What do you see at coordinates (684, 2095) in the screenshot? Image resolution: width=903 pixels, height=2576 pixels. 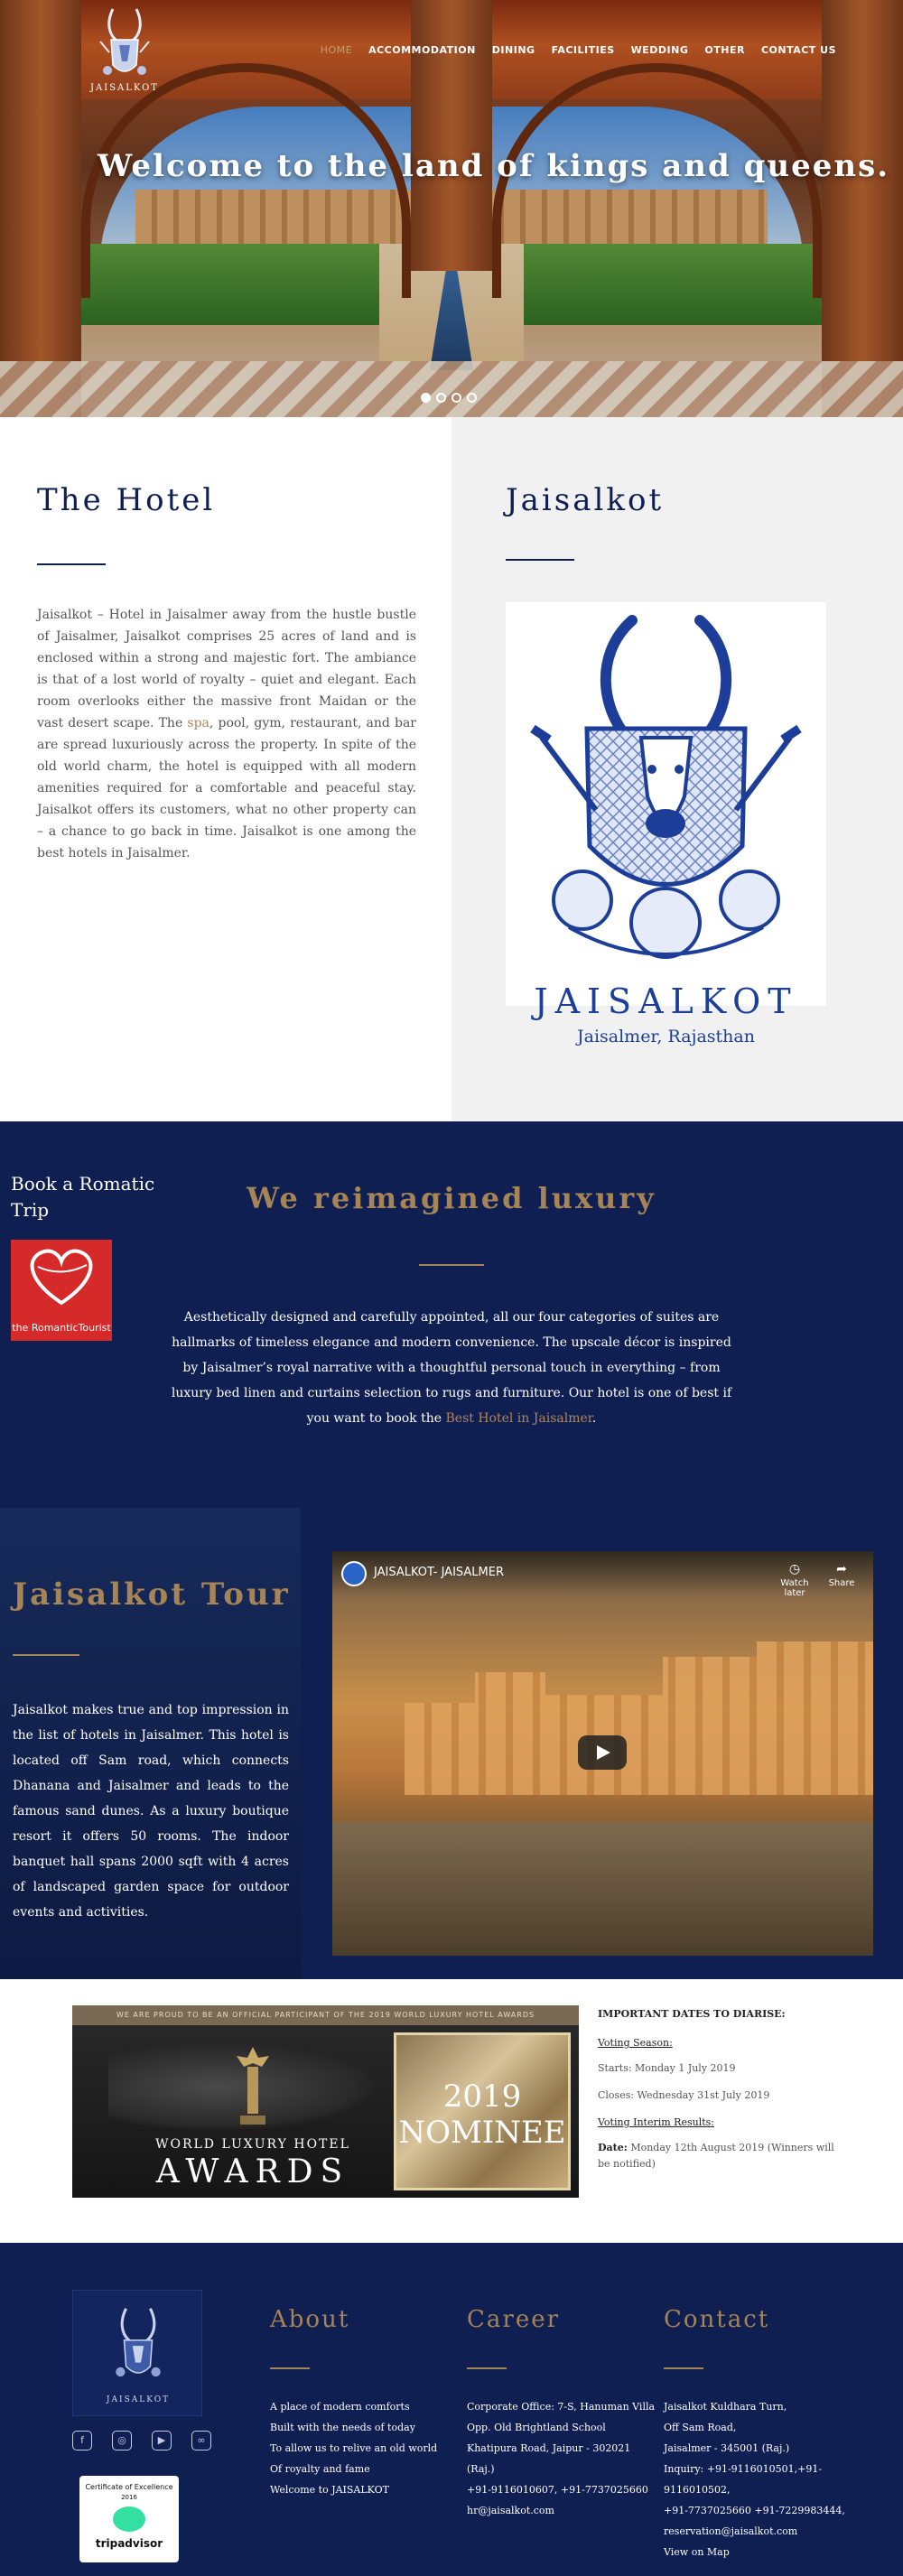 I see `voting-closes: Closes: Wednesday 31st July 2019` at bounding box center [684, 2095].